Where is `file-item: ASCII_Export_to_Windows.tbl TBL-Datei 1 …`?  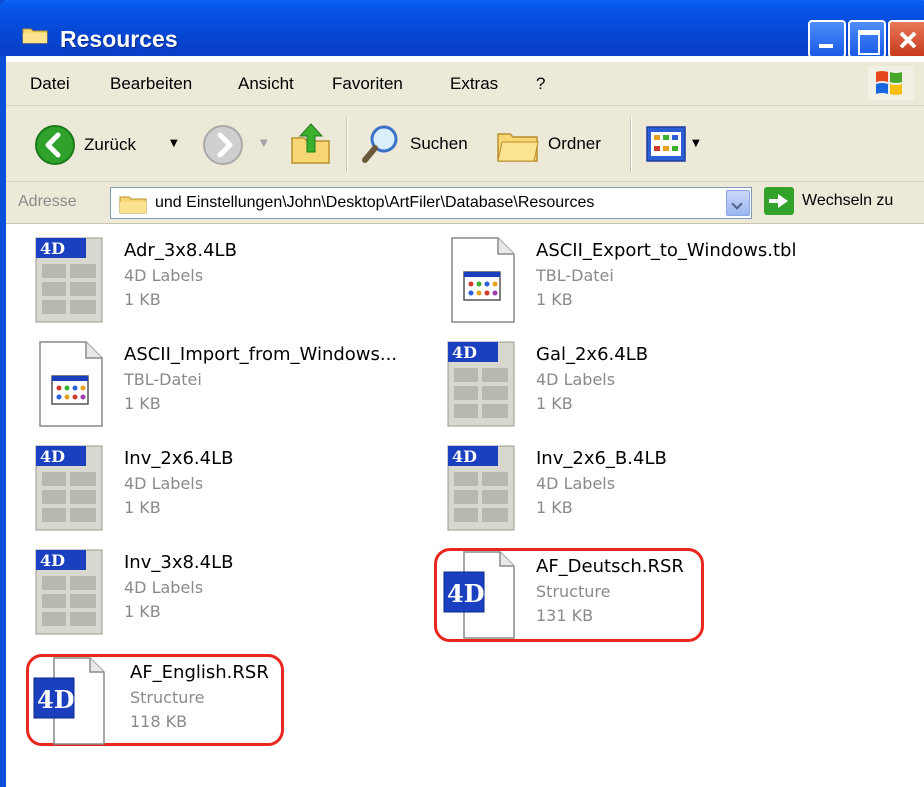
file-item: ASCII_Export_to_Windows.tbl TBL-Datei 1 … is located at coordinates (652, 284).